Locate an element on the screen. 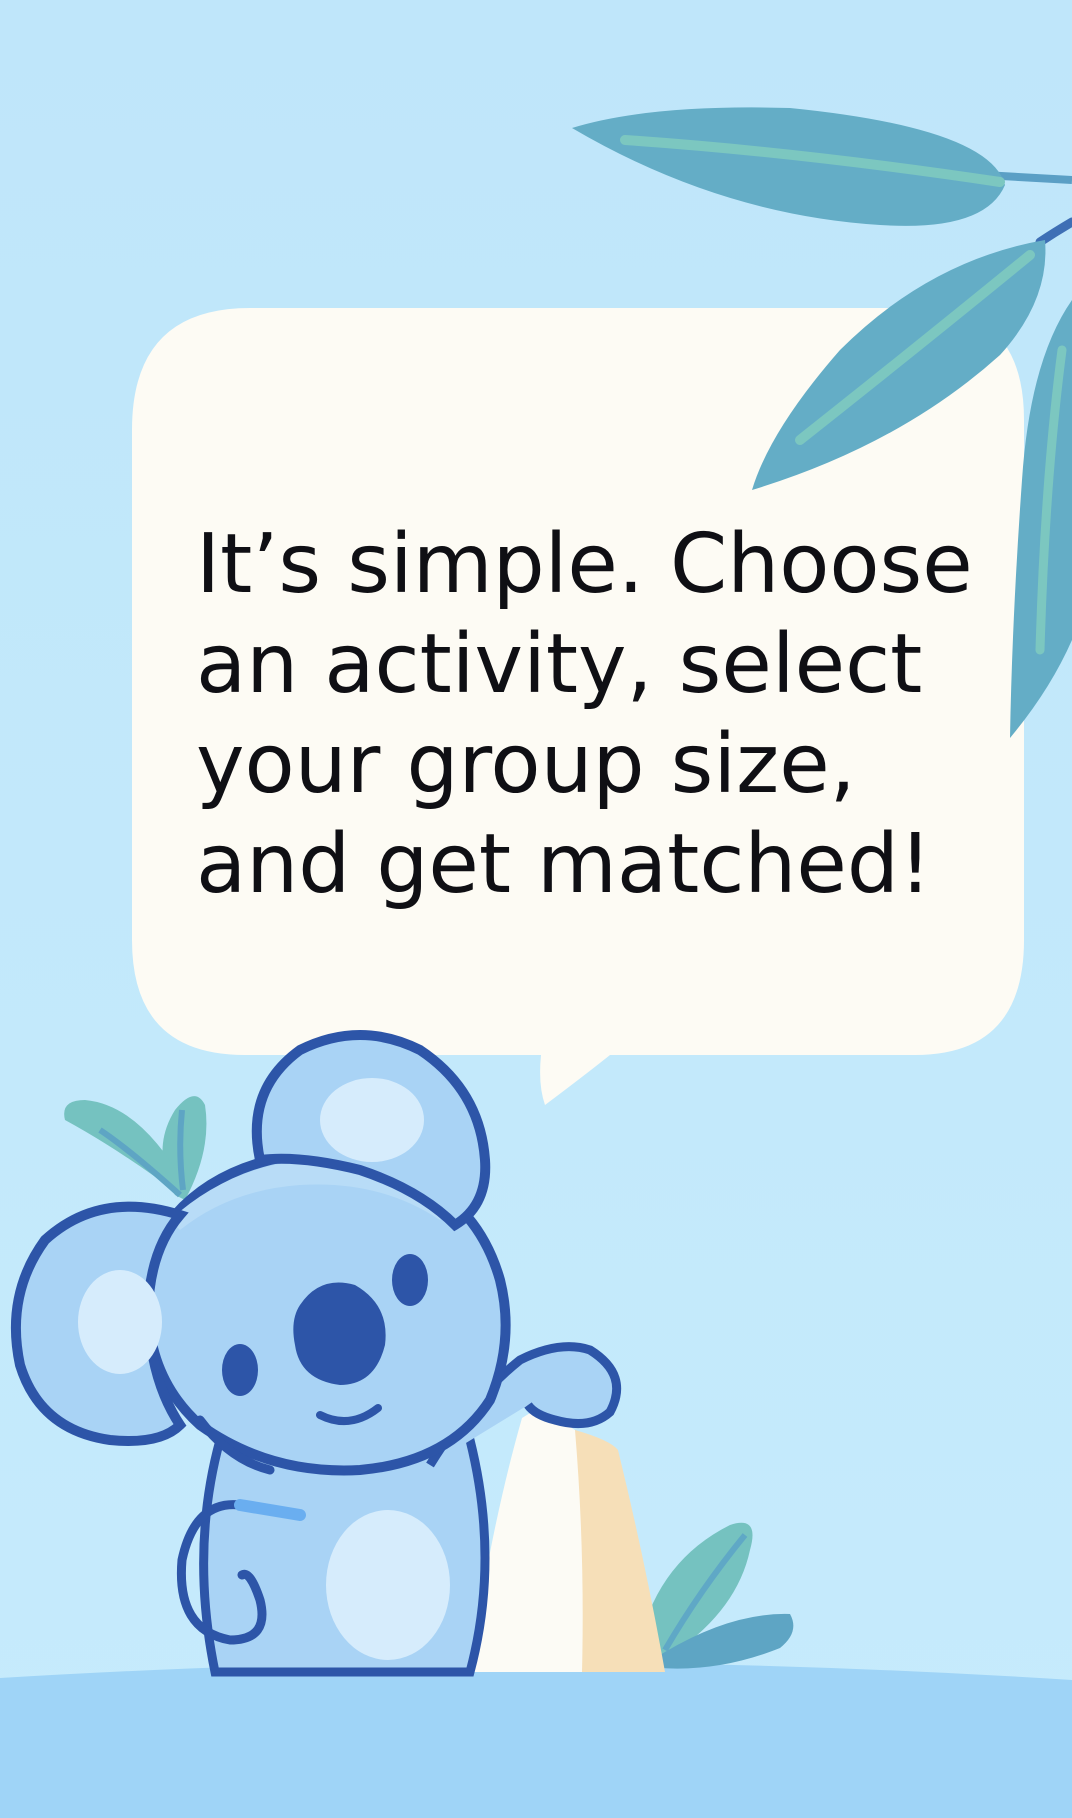  message-line-4: and get matched! is located at coordinates (564, 864).